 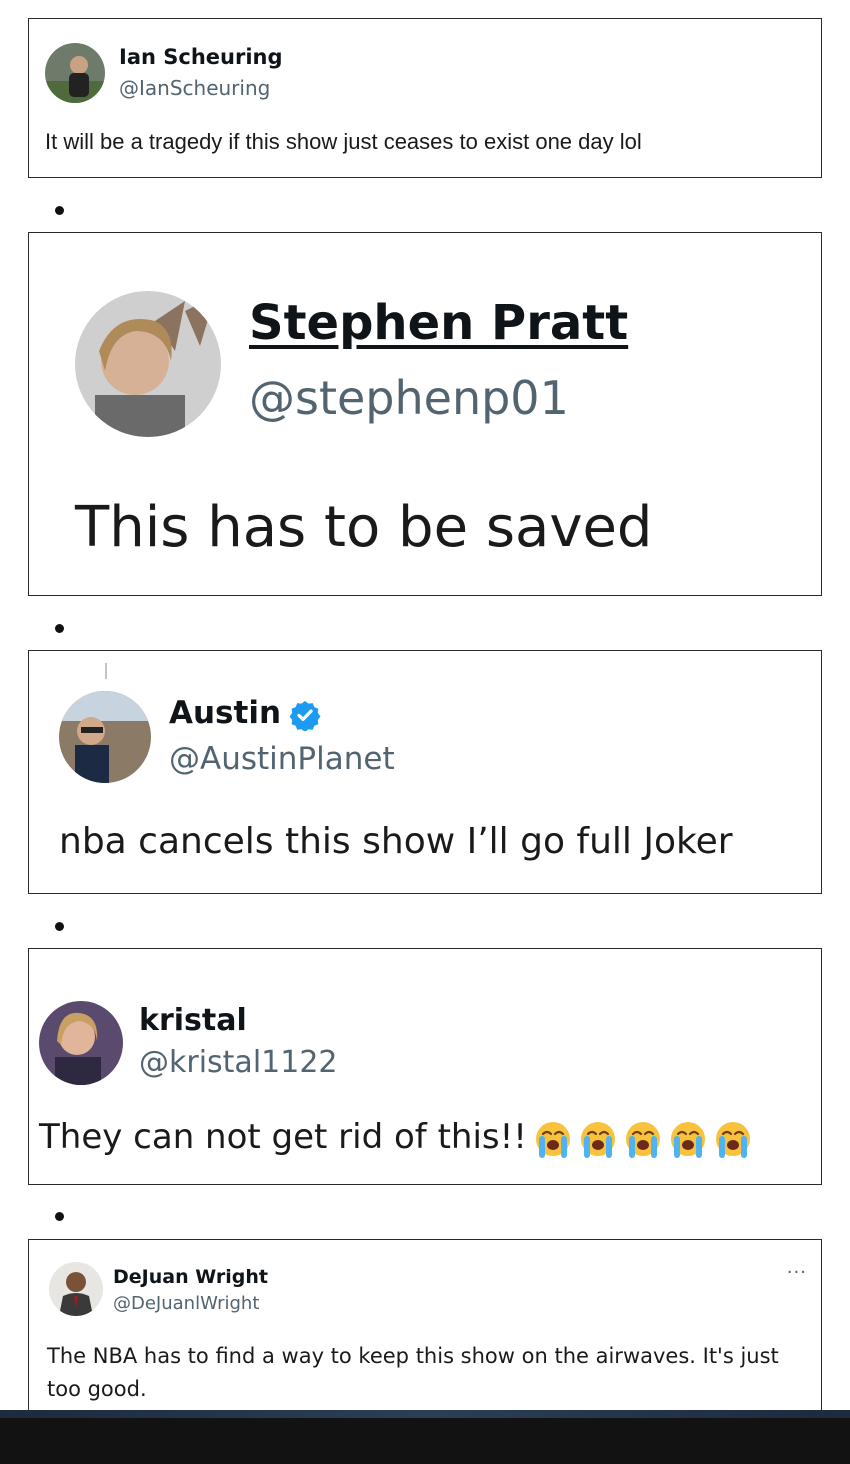 I want to click on tweet-text: This has to be saved, so click(x=364, y=527).